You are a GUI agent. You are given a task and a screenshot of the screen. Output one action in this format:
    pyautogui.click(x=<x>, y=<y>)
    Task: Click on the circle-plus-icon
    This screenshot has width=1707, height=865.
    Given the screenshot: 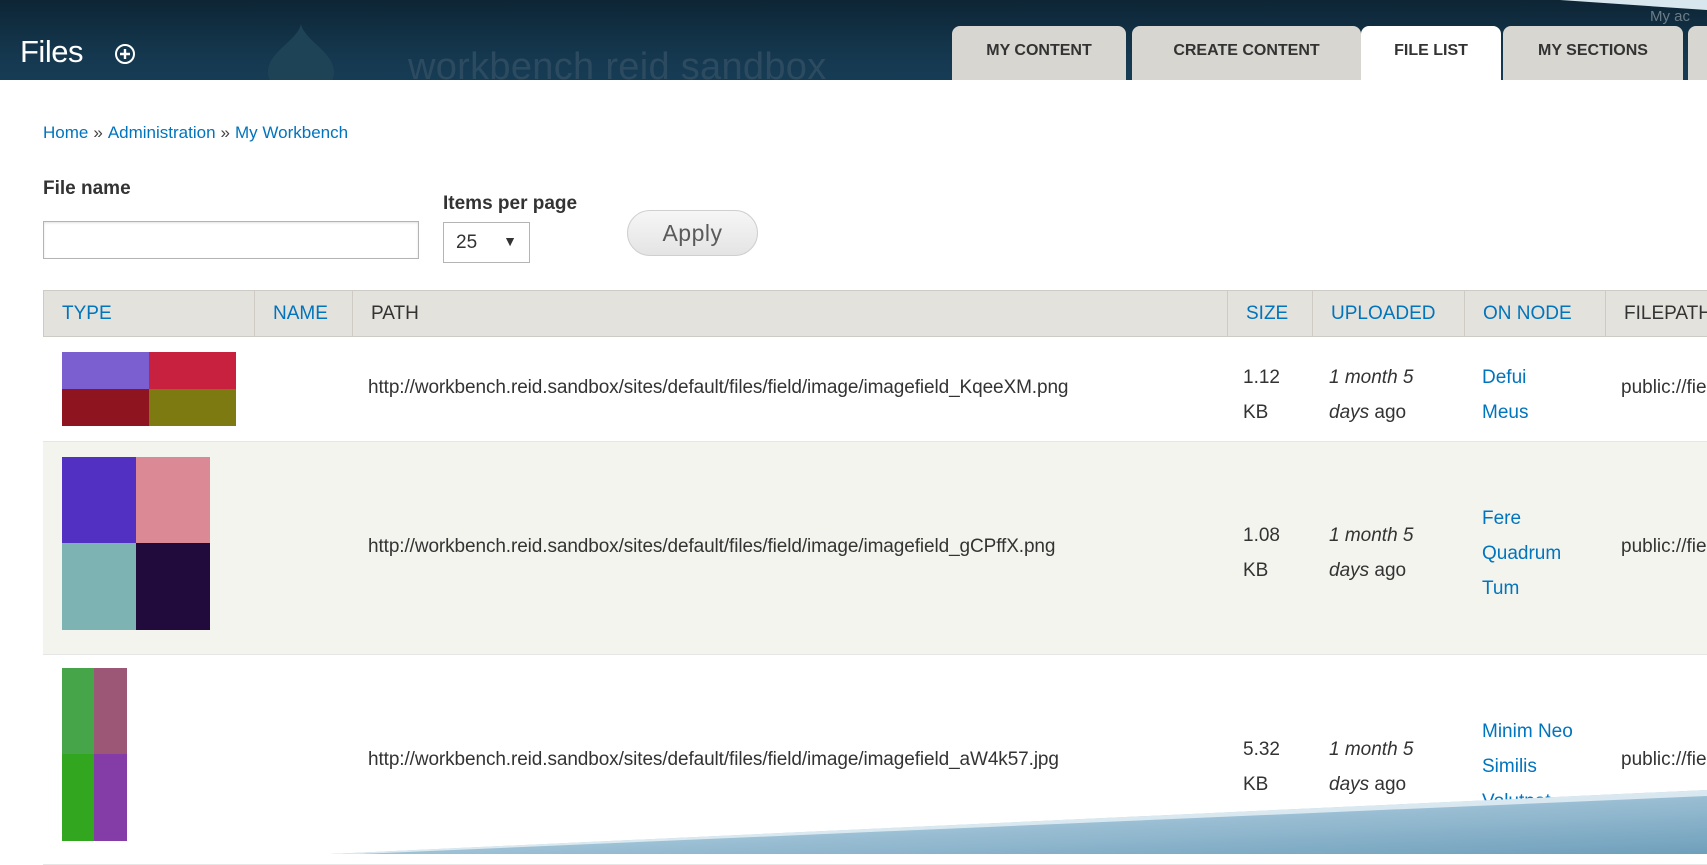 What is the action you would take?
    pyautogui.click(x=125, y=54)
    